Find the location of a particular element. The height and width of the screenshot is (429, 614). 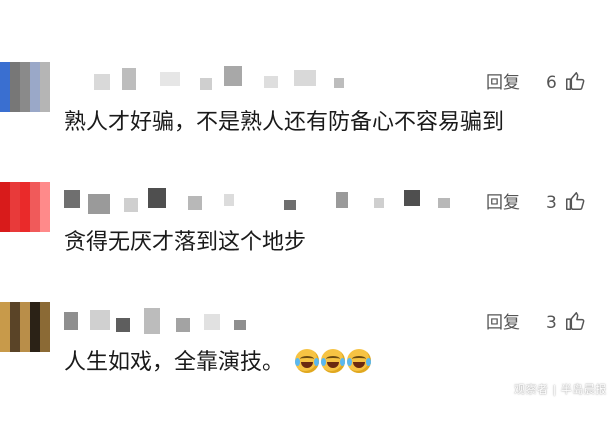

comment-text: 贪得无厌才落到这个地步 is located at coordinates (185, 242).